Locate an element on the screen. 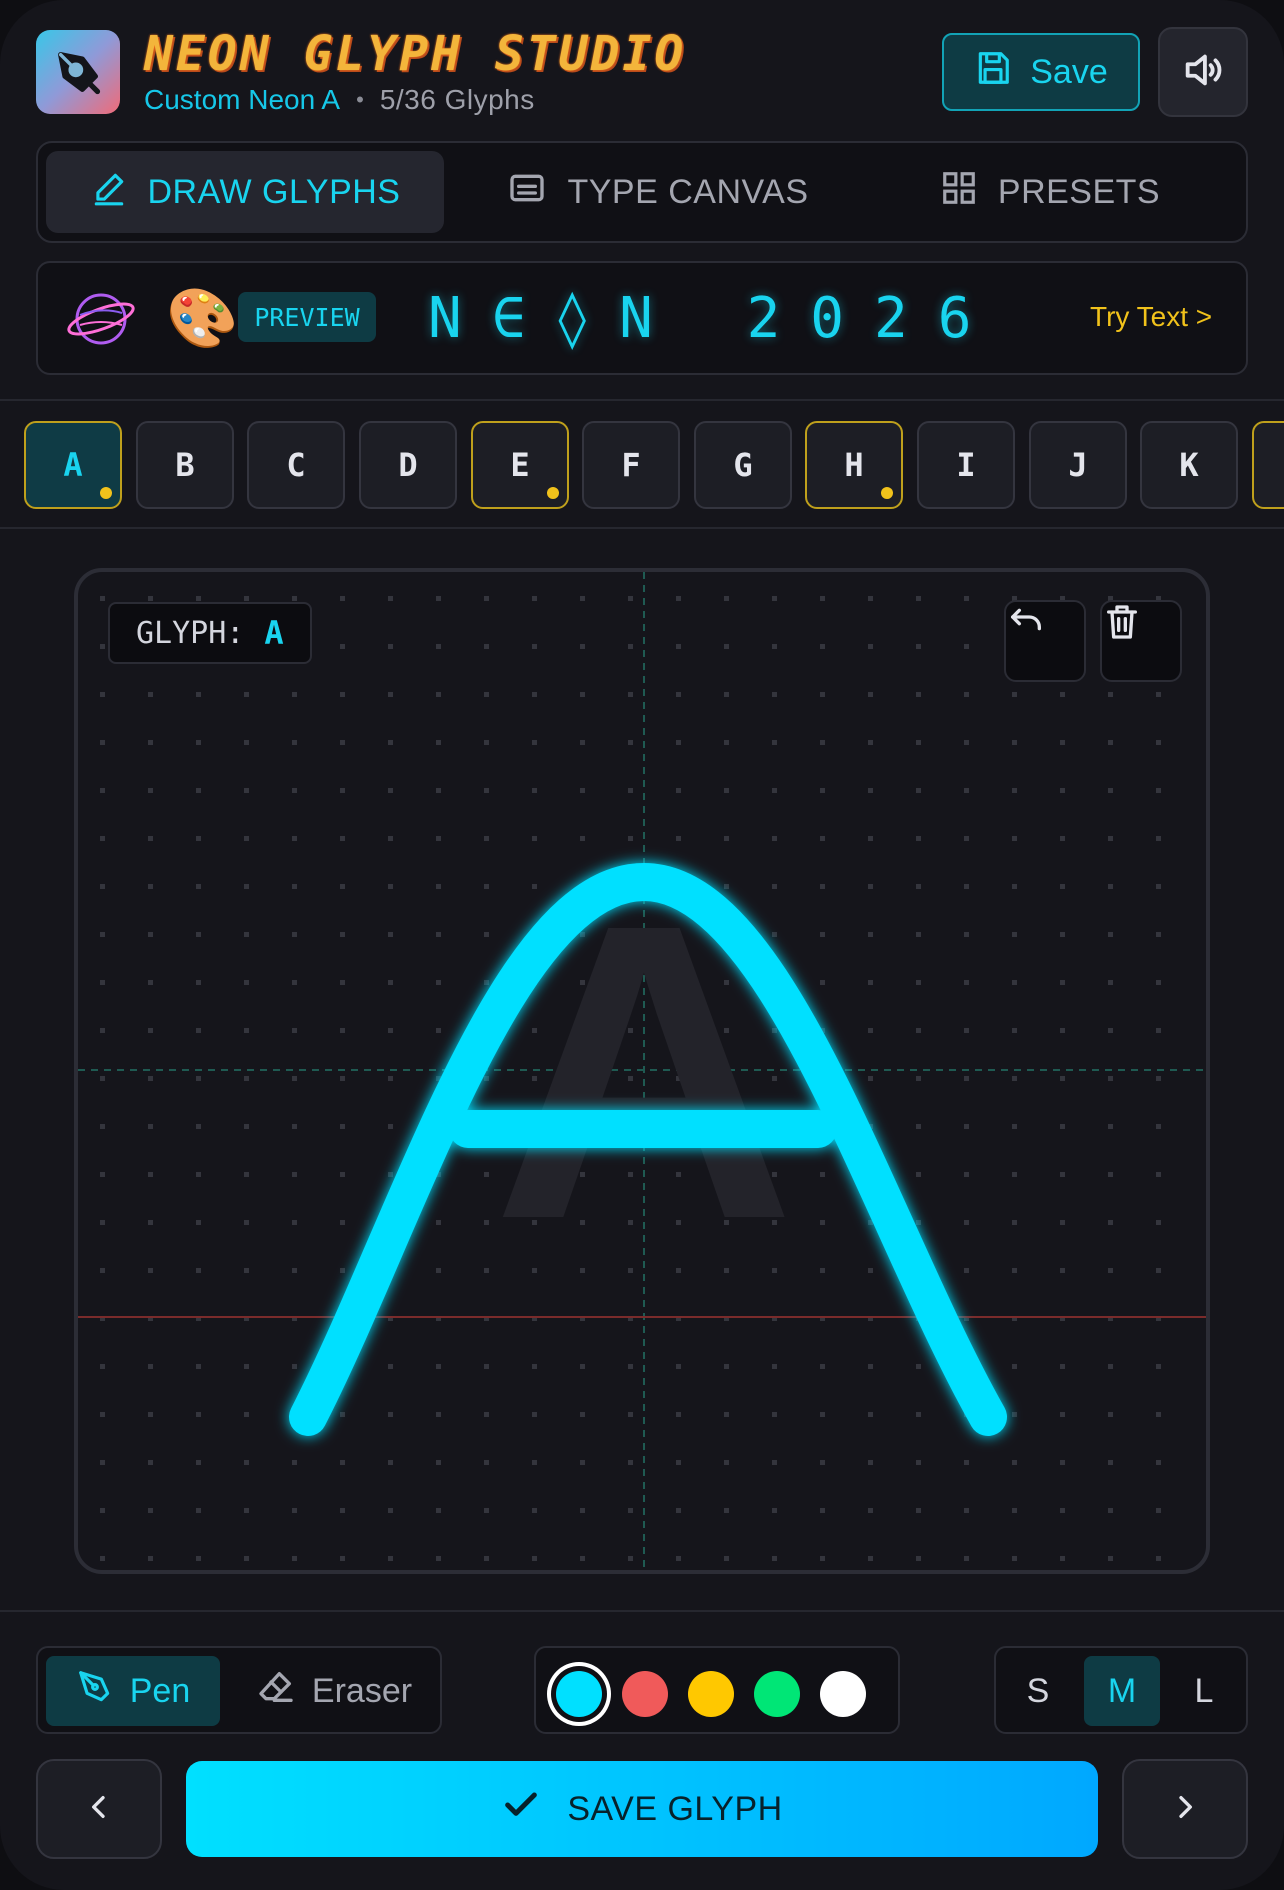 This screenshot has width=1284, height=1890. glyph-key-g: G is located at coordinates (743, 465).